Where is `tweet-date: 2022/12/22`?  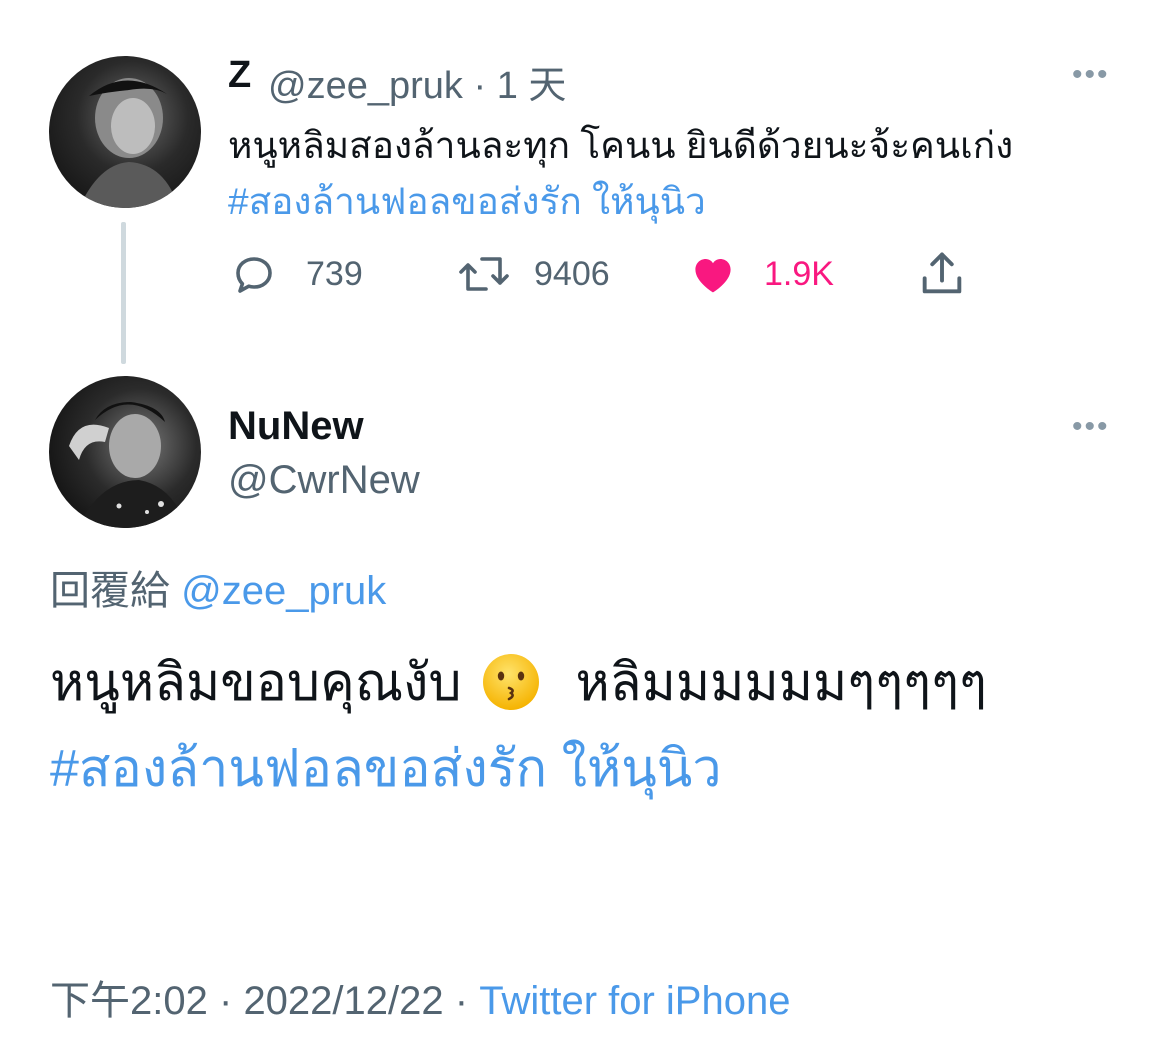
tweet-date: 2022/12/22 is located at coordinates (343, 1001).